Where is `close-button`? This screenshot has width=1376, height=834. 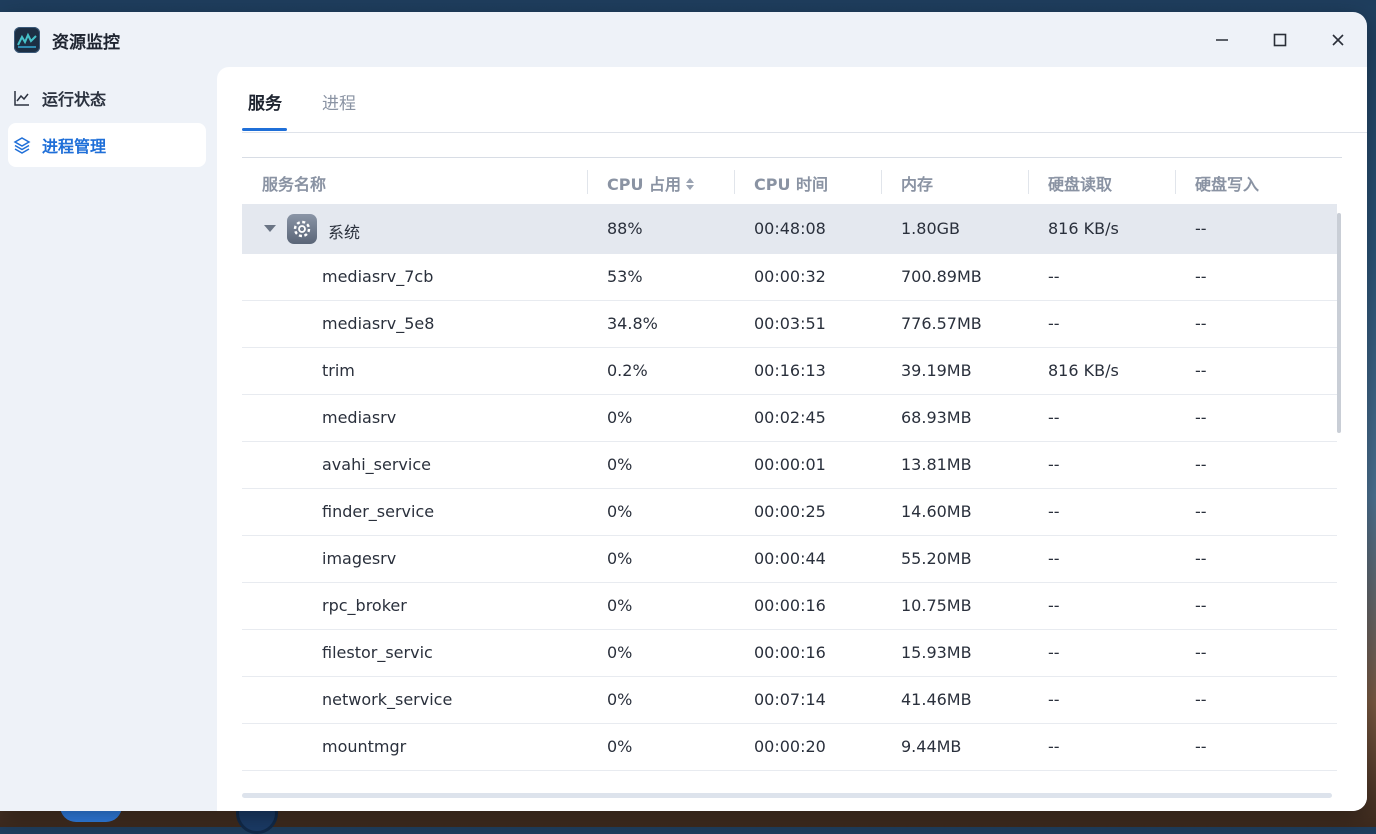 close-button is located at coordinates (1338, 40).